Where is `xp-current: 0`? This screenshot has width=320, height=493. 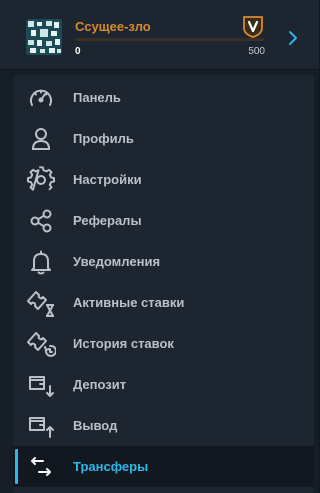 xp-current: 0 is located at coordinates (78, 51).